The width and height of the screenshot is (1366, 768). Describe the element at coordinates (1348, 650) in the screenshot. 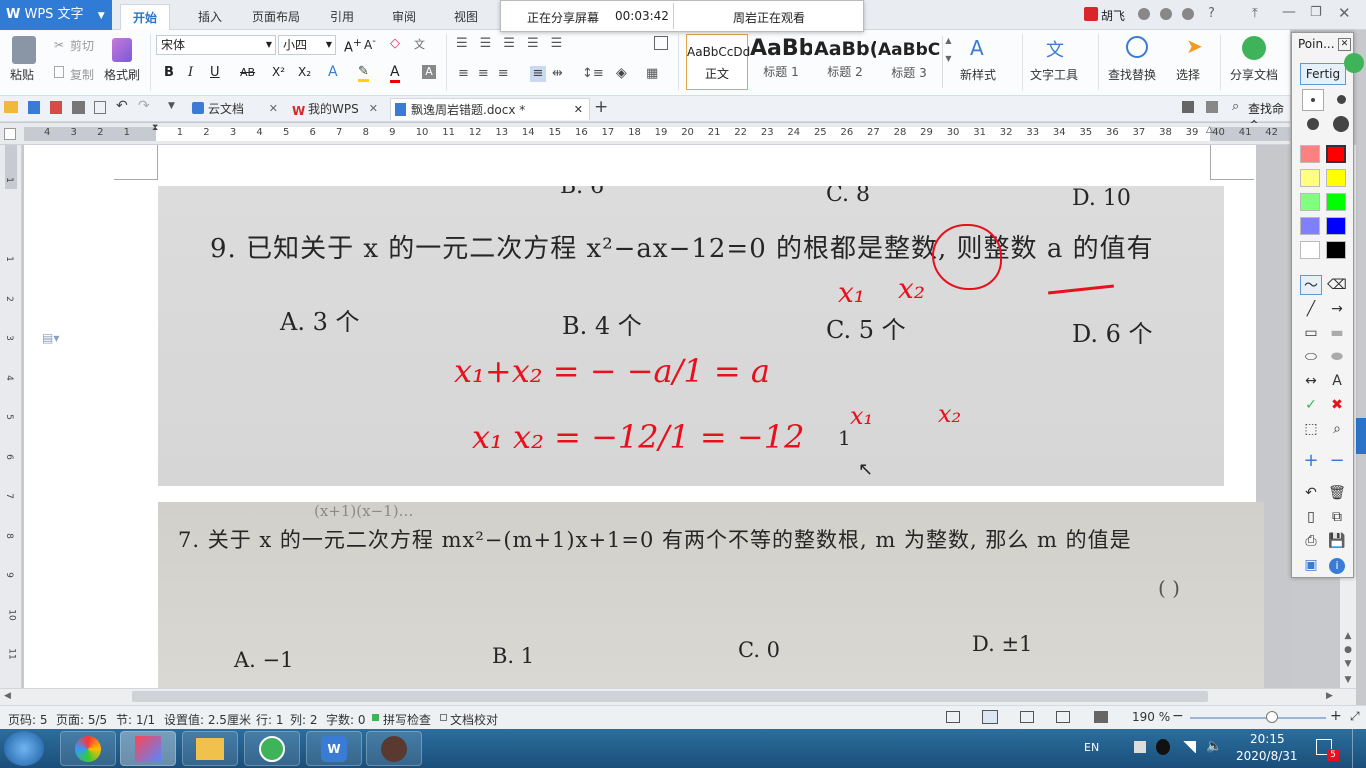

I see `select-browse-icon: ●` at that location.